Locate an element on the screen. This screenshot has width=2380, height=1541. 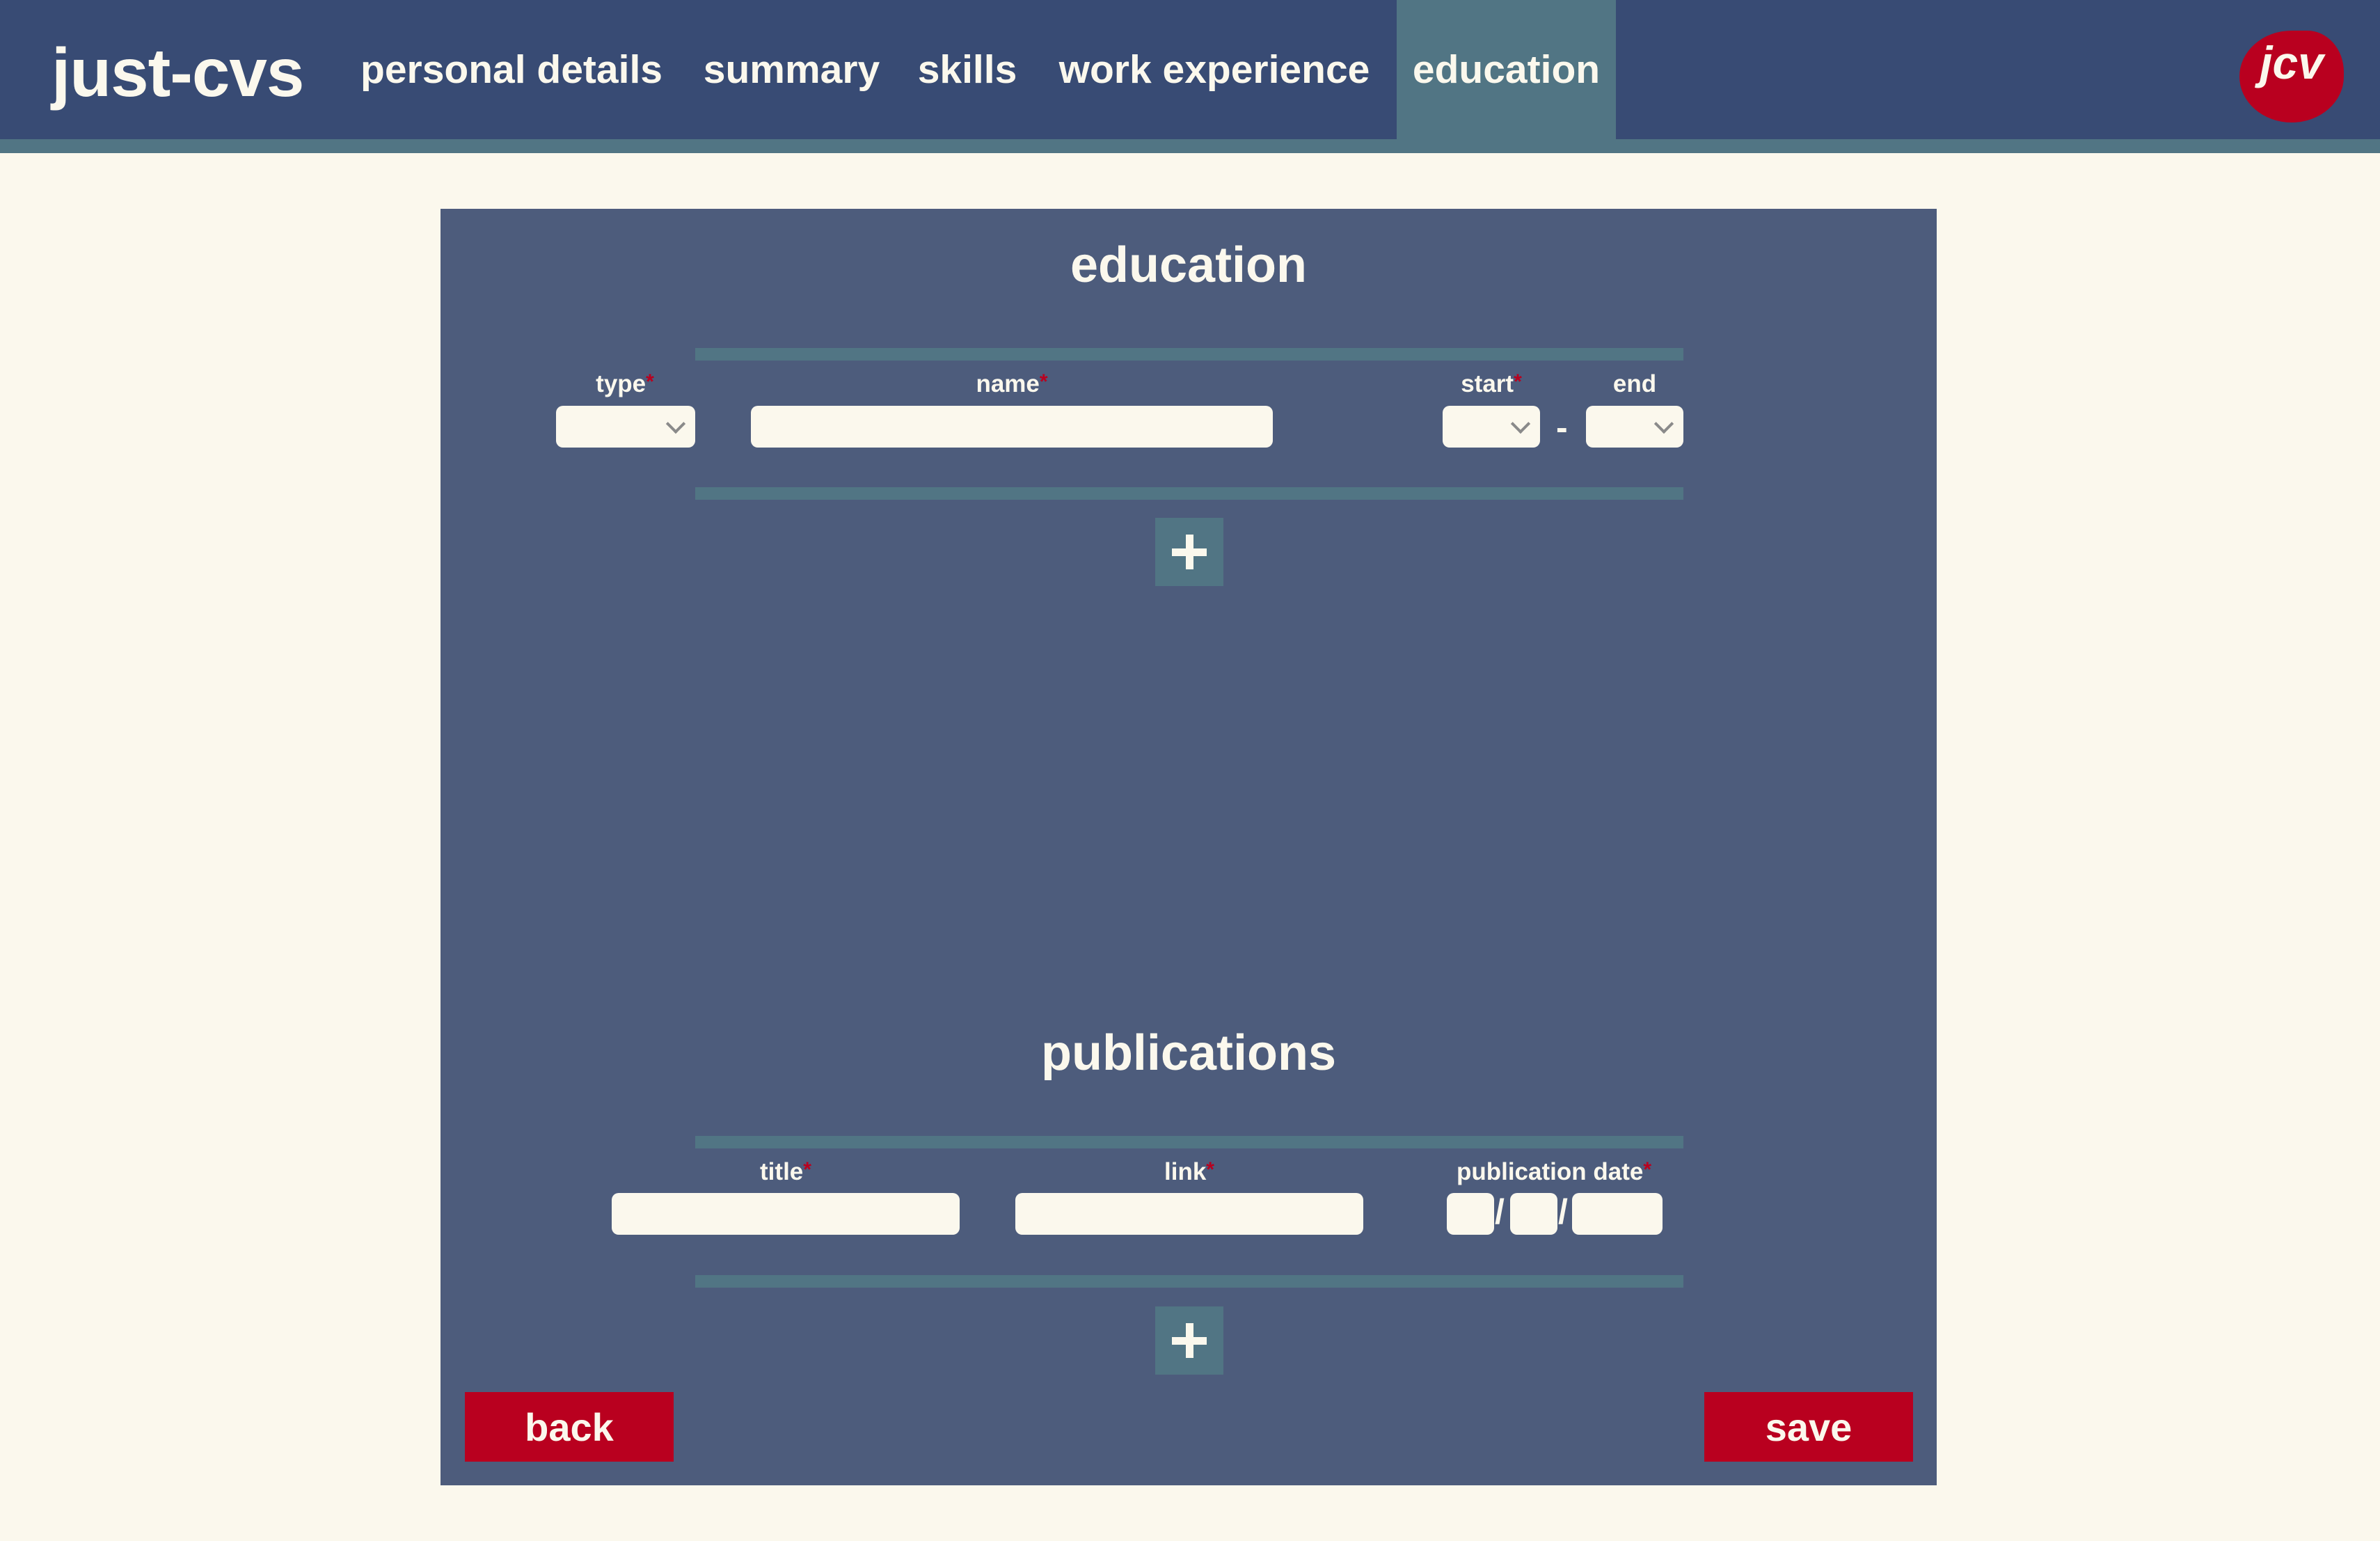
publication-title-label: title* is located at coordinates (785, 1171).